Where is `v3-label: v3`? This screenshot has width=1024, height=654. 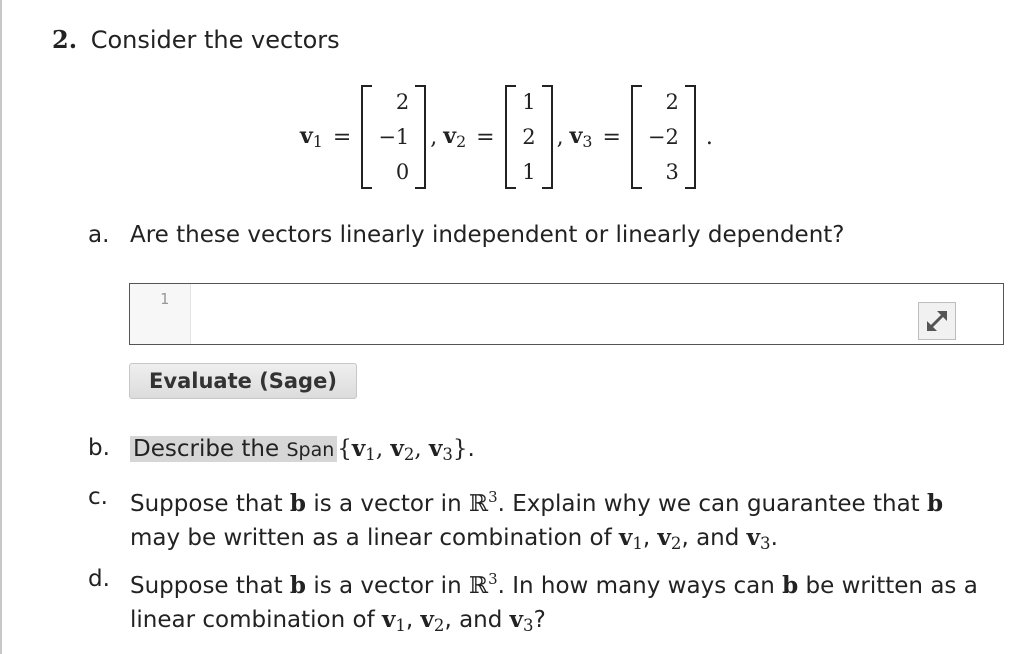 v3-label: v3 is located at coordinates (581, 137).